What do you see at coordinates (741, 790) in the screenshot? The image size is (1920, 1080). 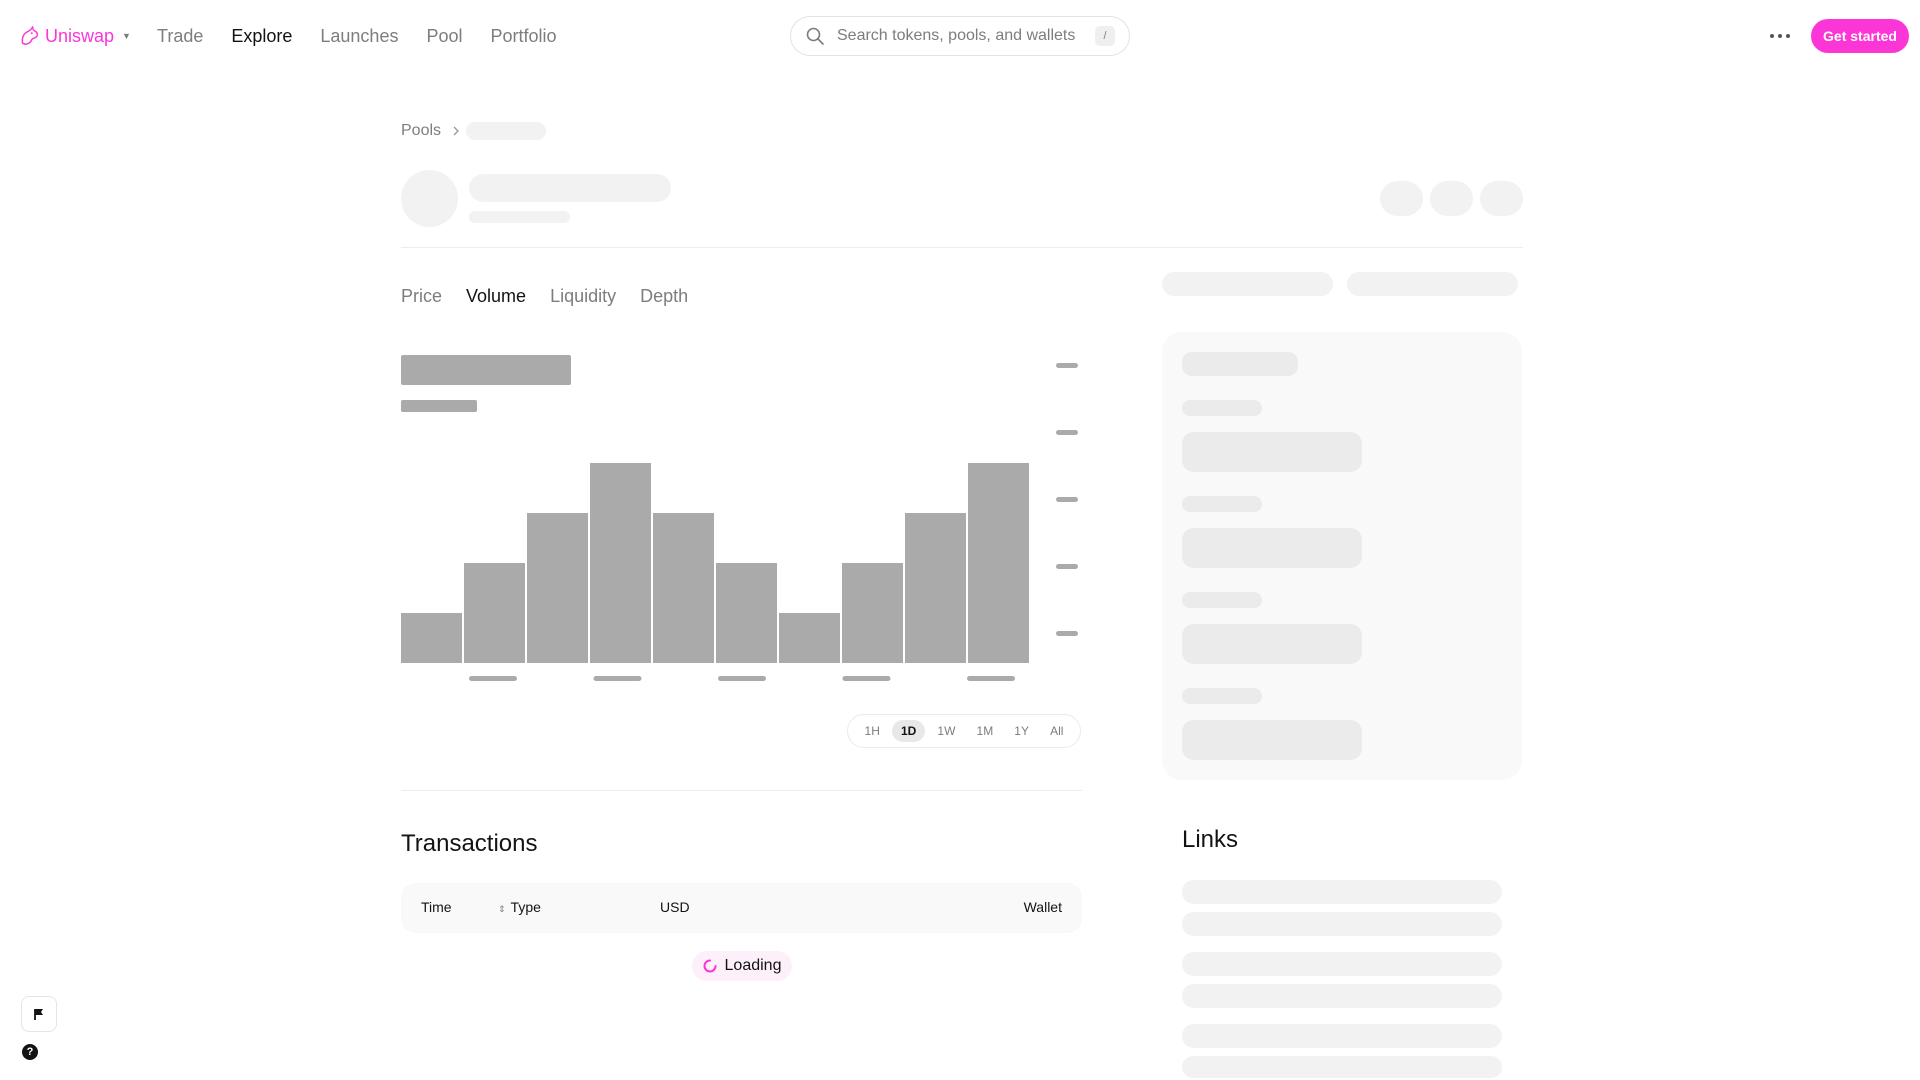 I see `chart-divider` at bounding box center [741, 790].